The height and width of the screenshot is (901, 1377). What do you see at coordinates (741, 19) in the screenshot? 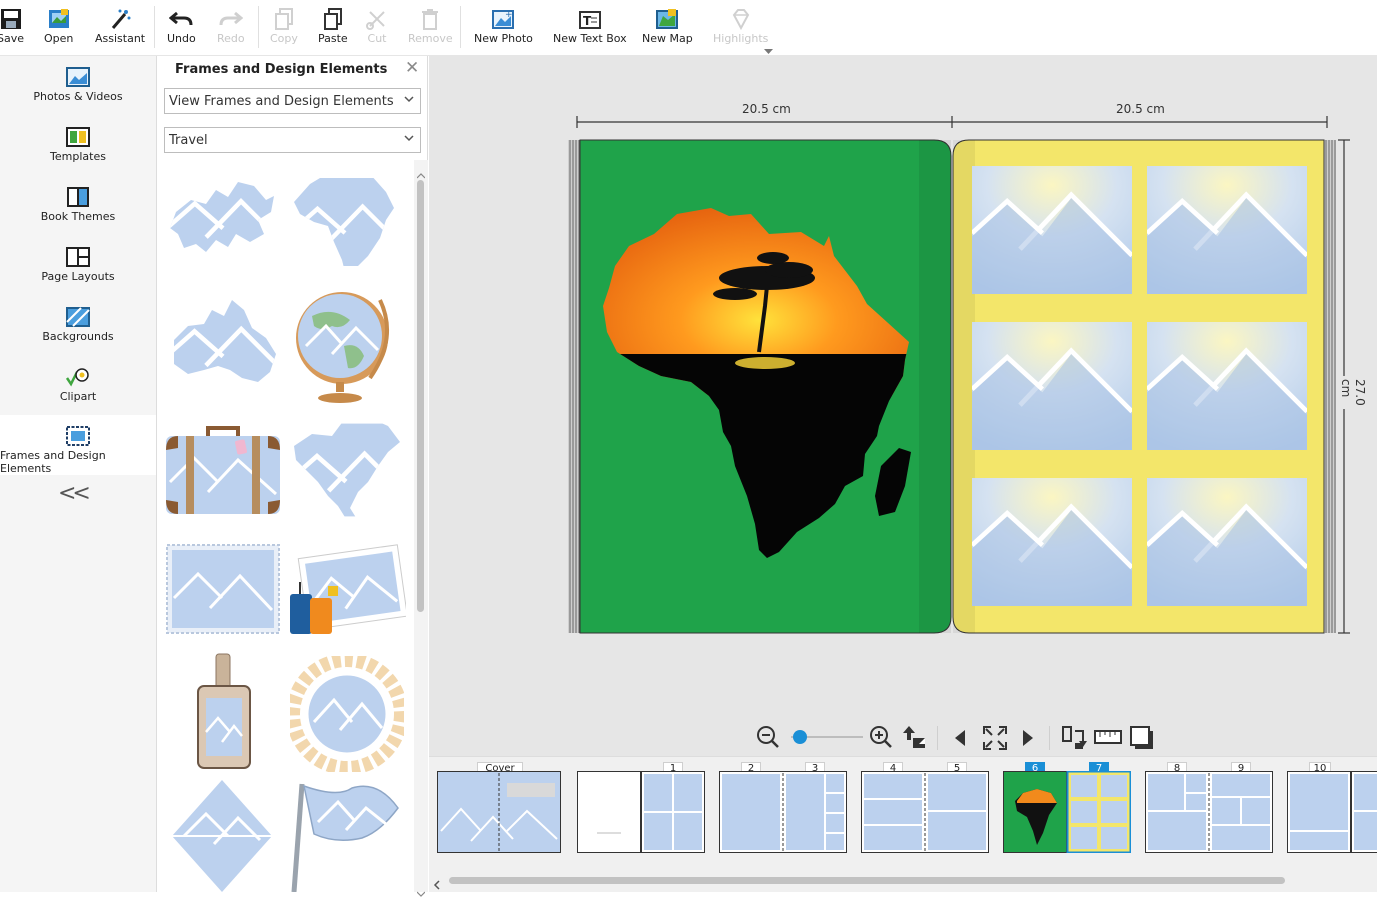
I see `diamond-icon` at bounding box center [741, 19].